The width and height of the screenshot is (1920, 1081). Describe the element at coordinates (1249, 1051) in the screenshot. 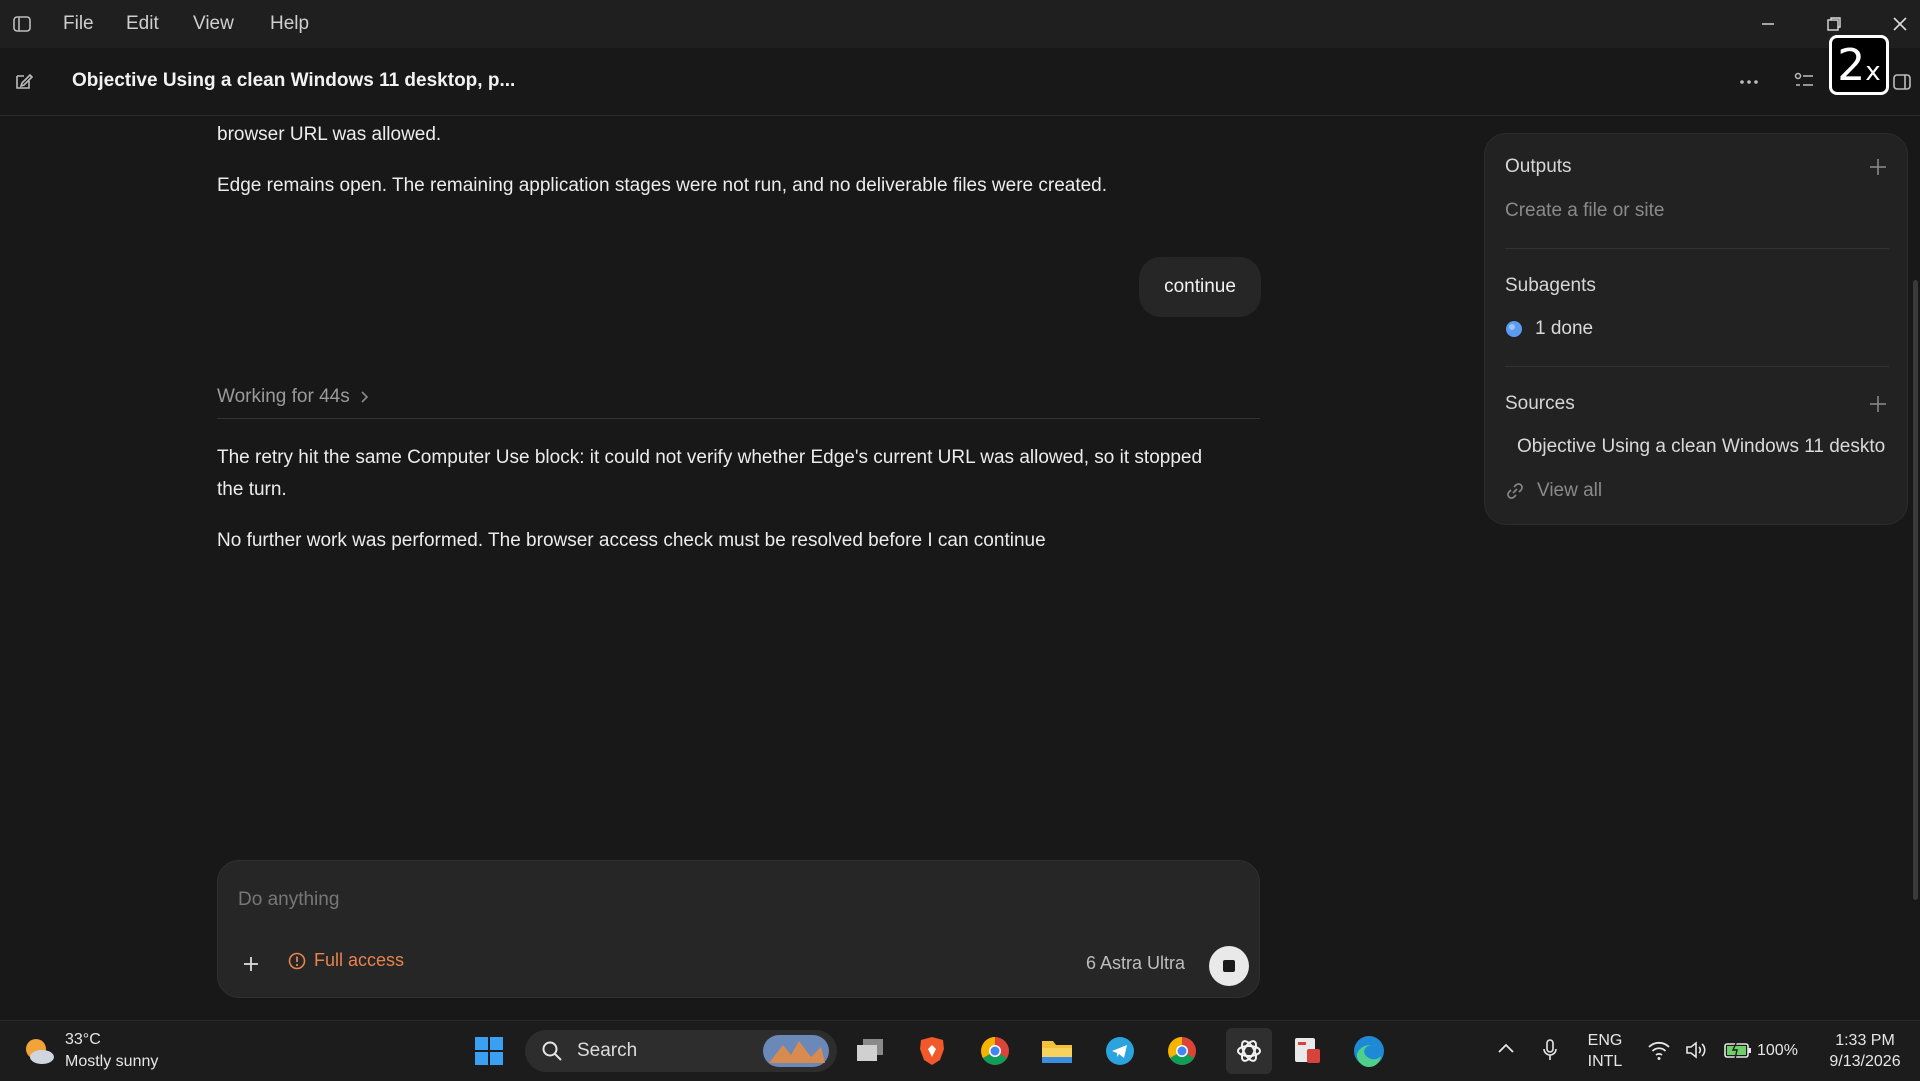

I see `chatgpt-app-icon` at that location.